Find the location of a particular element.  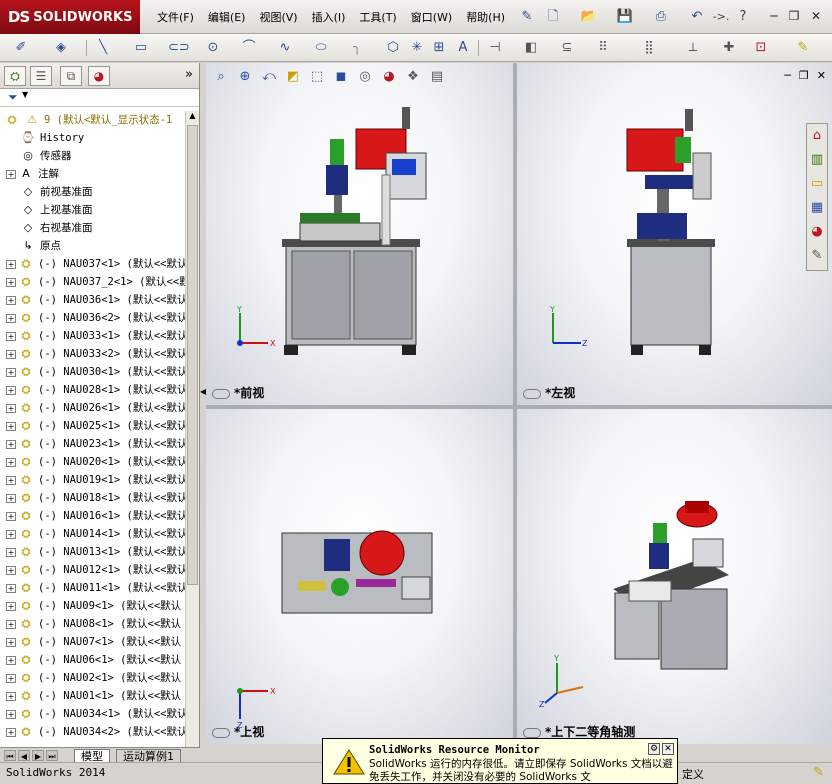

view-settings-icon: ▤ is located at coordinates (437, 76).